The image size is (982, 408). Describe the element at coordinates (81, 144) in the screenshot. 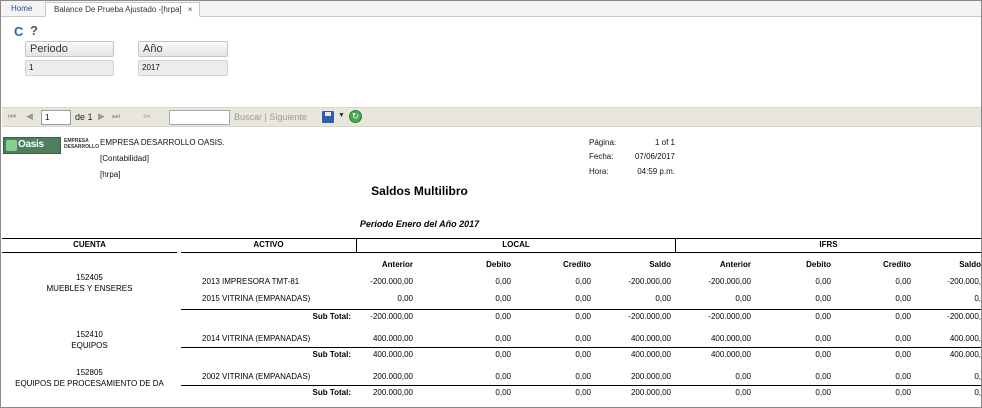

I see `logo-subtitle: EMPRESA DESARROLLO` at that location.